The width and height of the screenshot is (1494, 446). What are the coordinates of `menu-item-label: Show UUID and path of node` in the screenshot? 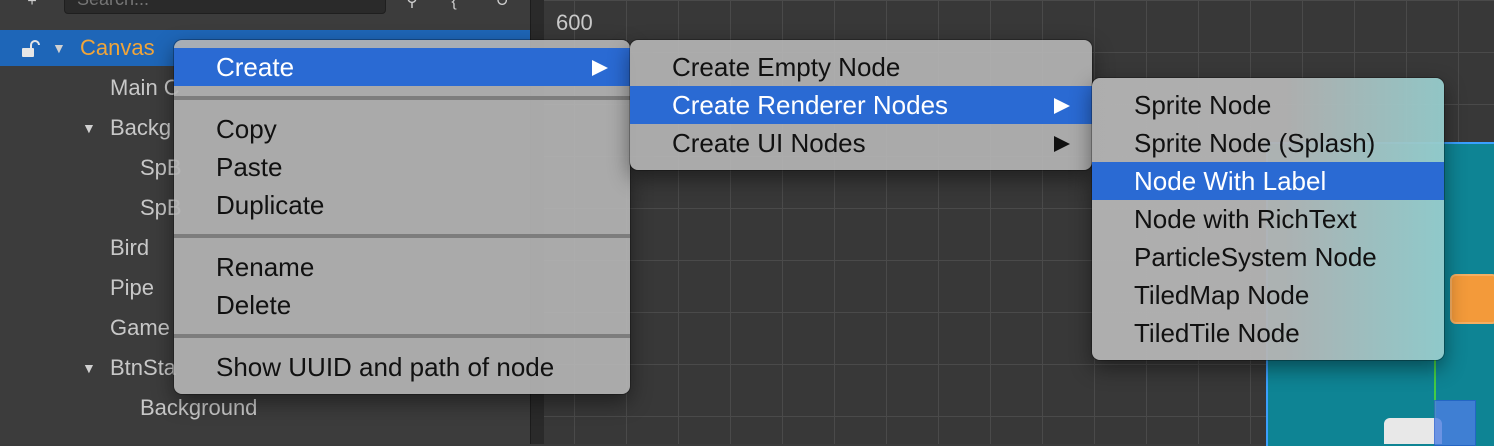 It's located at (385, 367).